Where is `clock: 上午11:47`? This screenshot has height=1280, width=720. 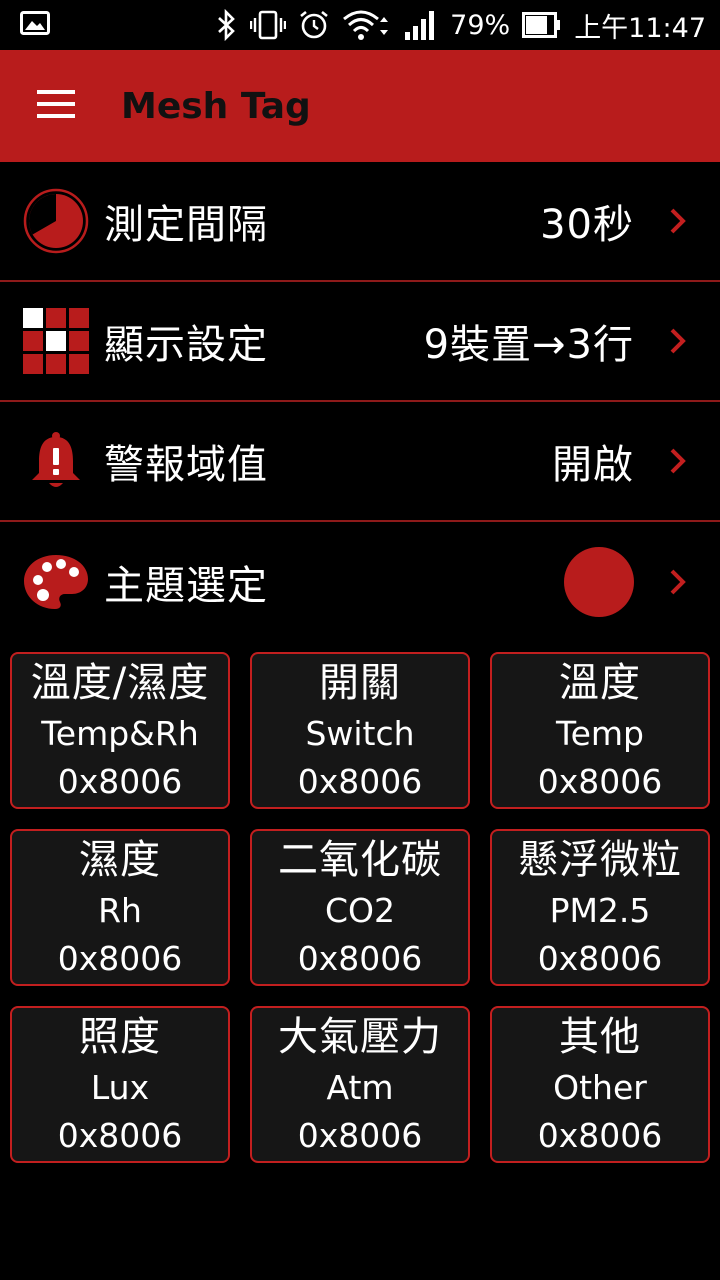 clock: 上午11:47 is located at coordinates (640, 28).